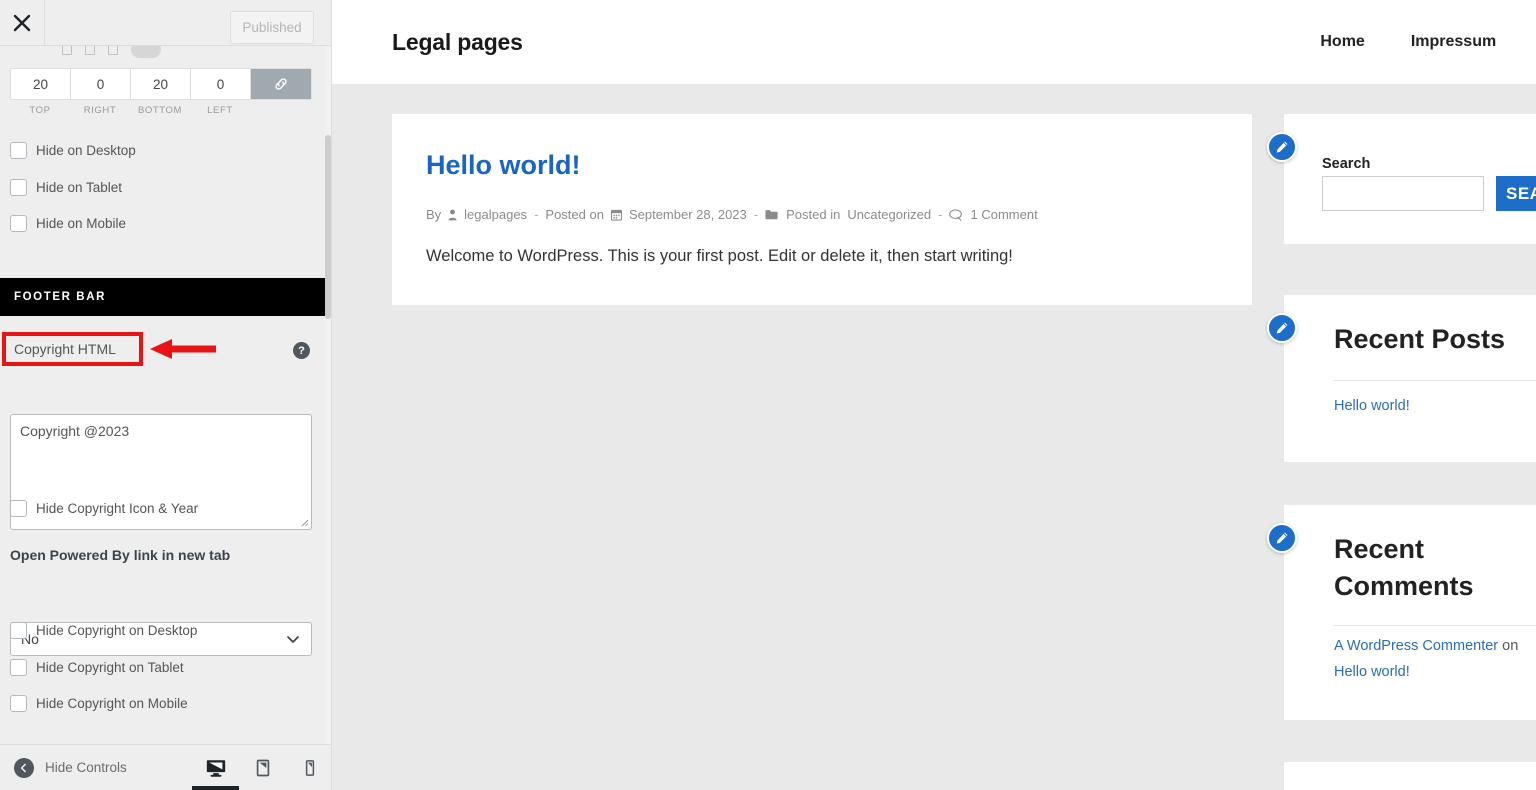 Image resolution: width=1536 pixels, height=790 pixels. I want to click on recent-post-link: Hello world!, so click(1435, 406).